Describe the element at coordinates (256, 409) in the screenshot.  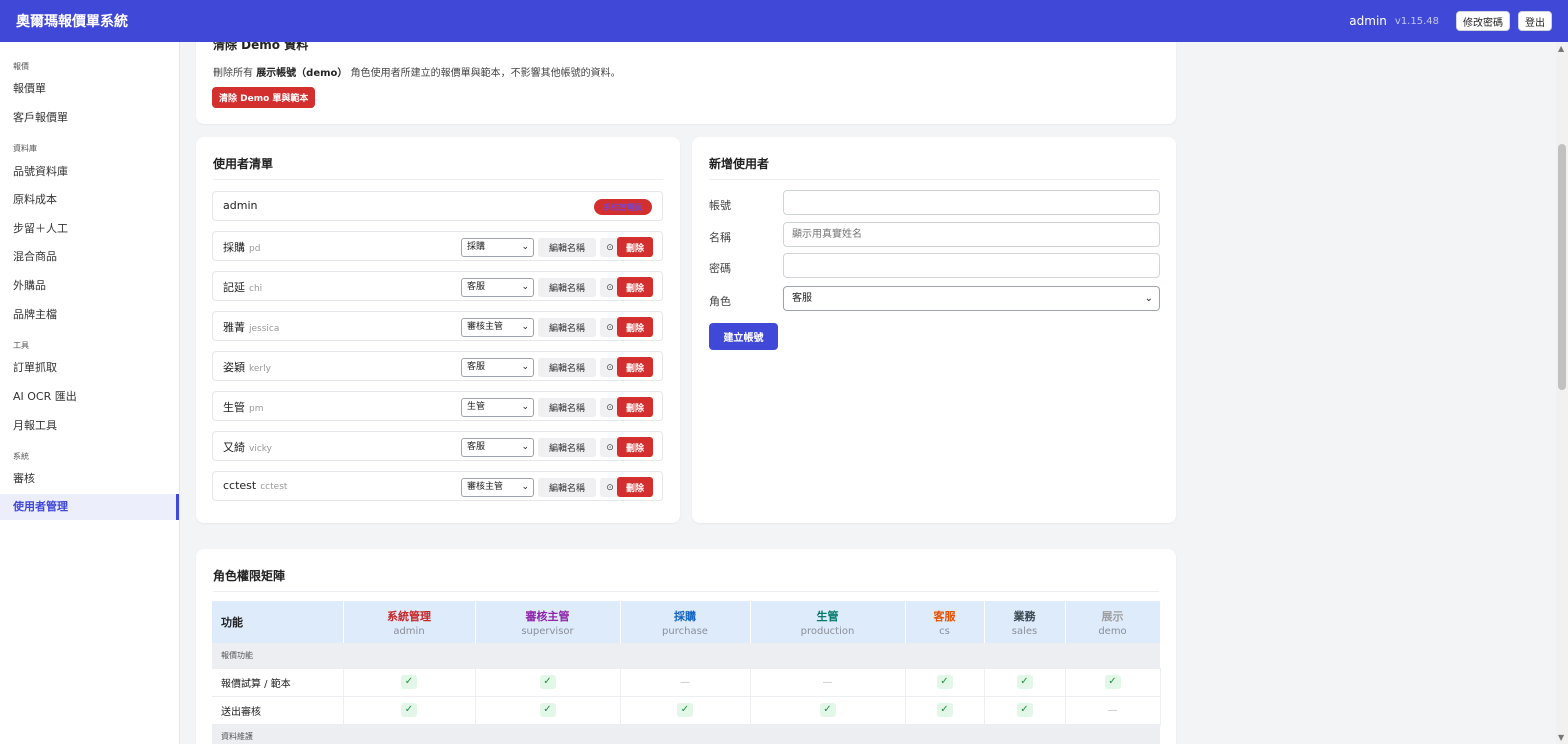
I see `user-account: pm` at that location.